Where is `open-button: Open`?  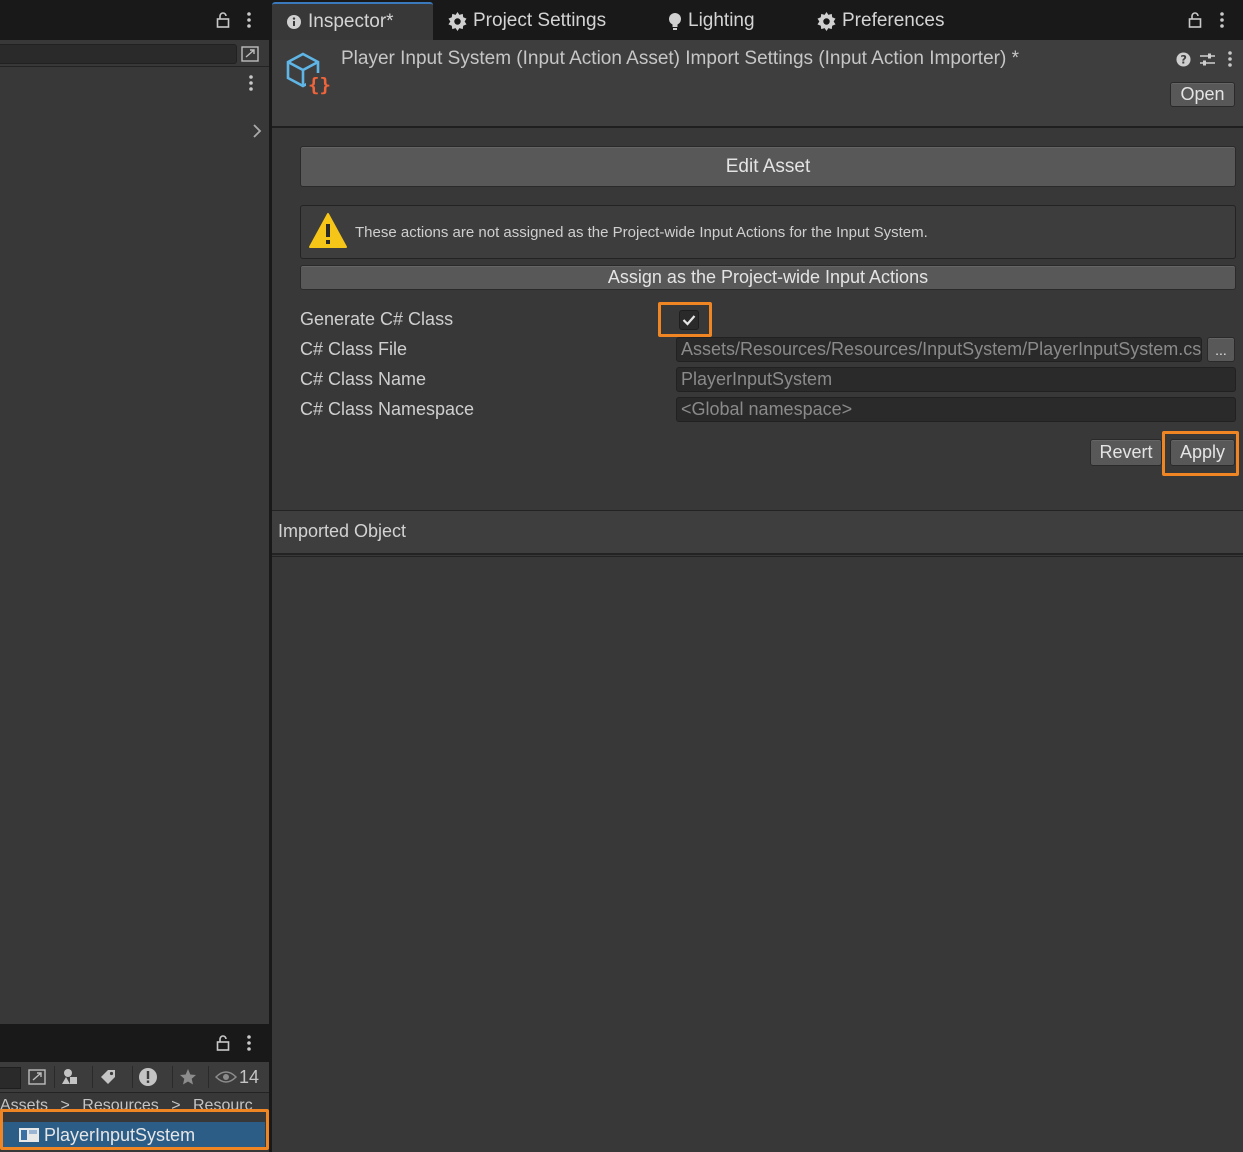 open-button: Open is located at coordinates (1202, 94).